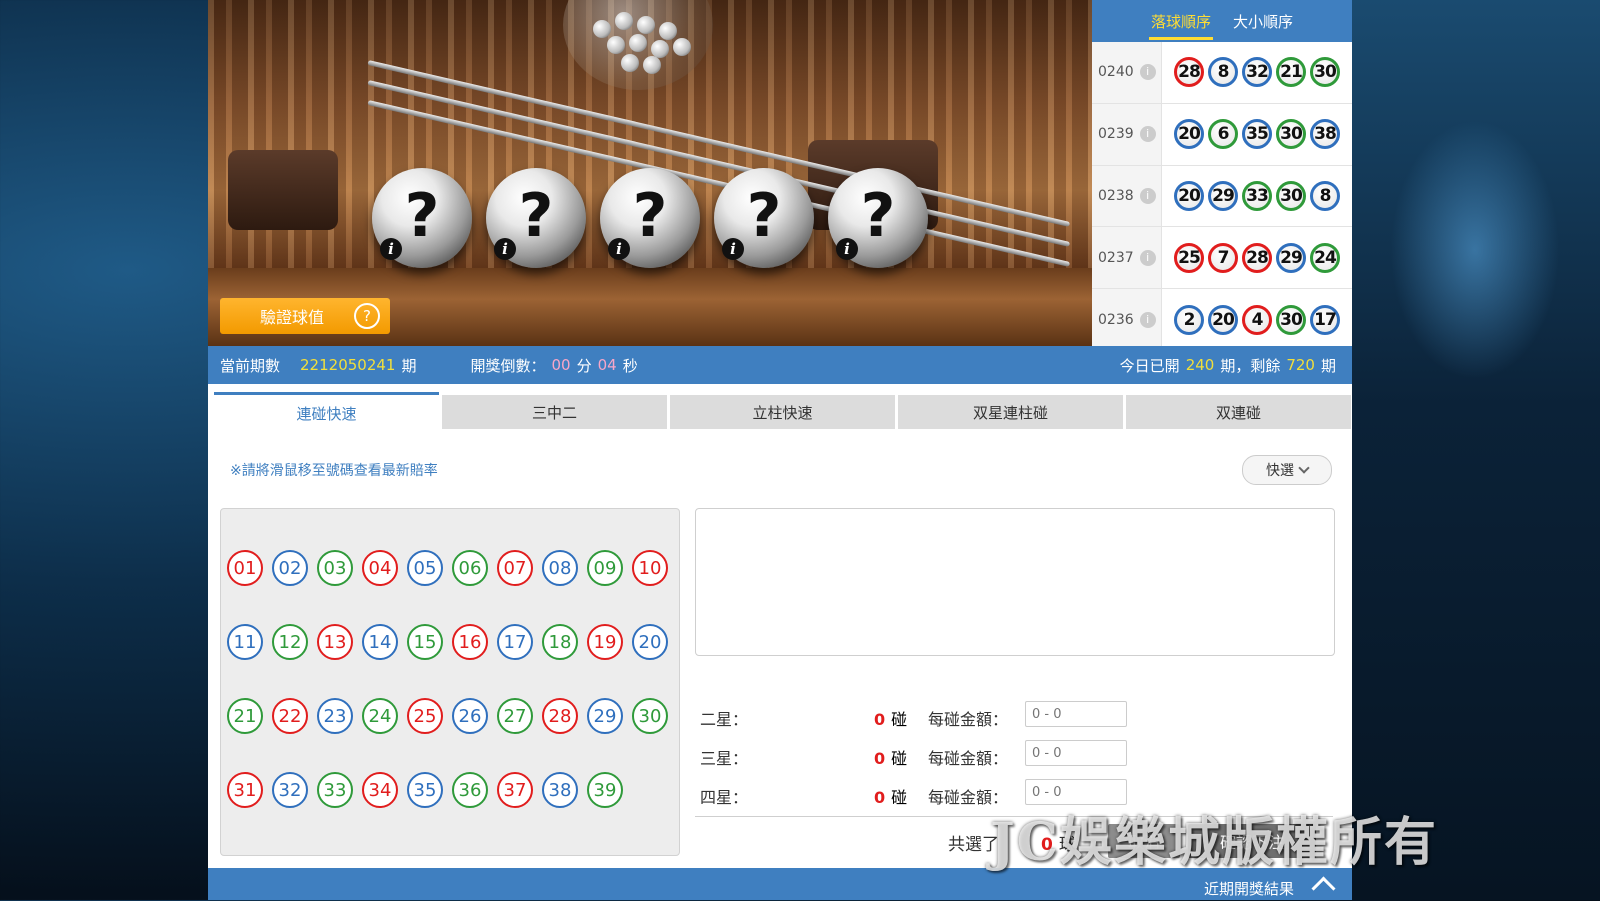 The image size is (1600, 901). What do you see at coordinates (650, 568) in the screenshot?
I see `number-ball: 10` at bounding box center [650, 568].